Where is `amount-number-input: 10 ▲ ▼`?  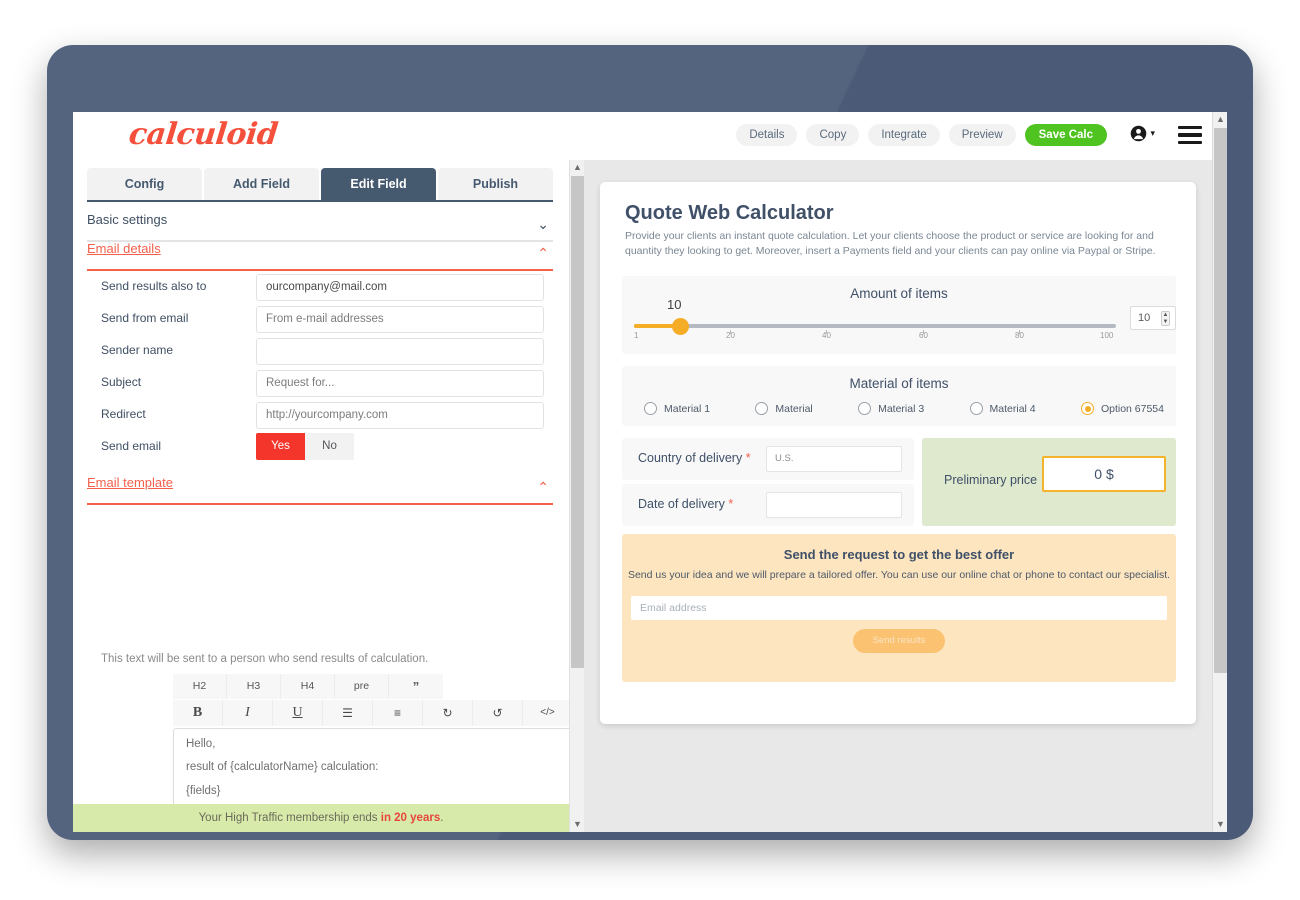
amount-number-input: 10 ▲ ▼ is located at coordinates (1153, 318).